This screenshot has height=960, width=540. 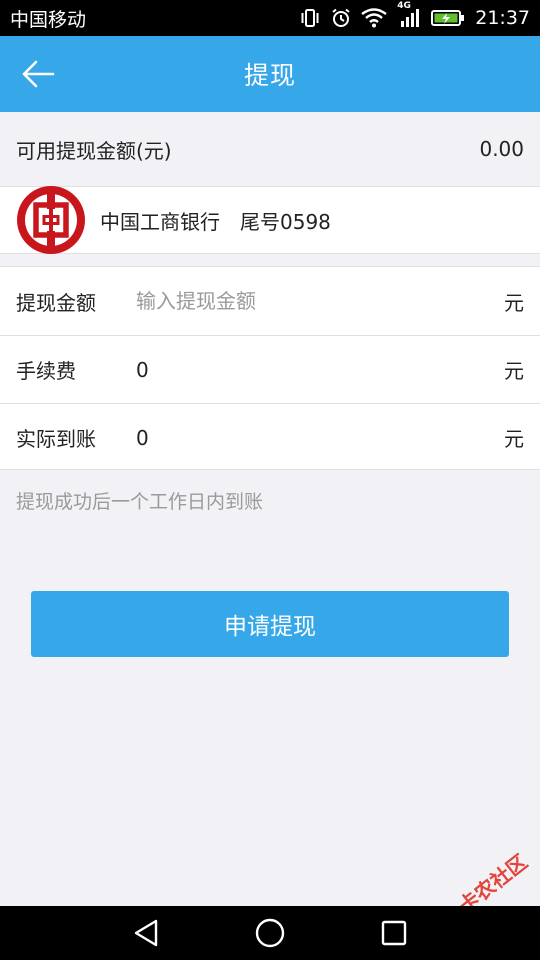 I want to click on apply-withdraw-button: 申请提现, so click(x=270, y=624).